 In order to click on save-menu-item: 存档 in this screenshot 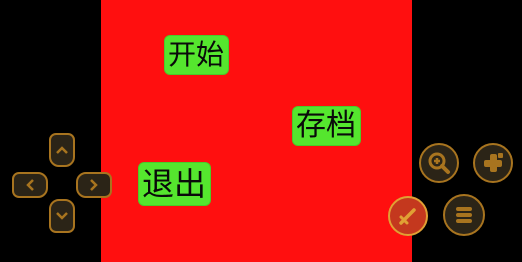, I will do `click(326, 126)`.